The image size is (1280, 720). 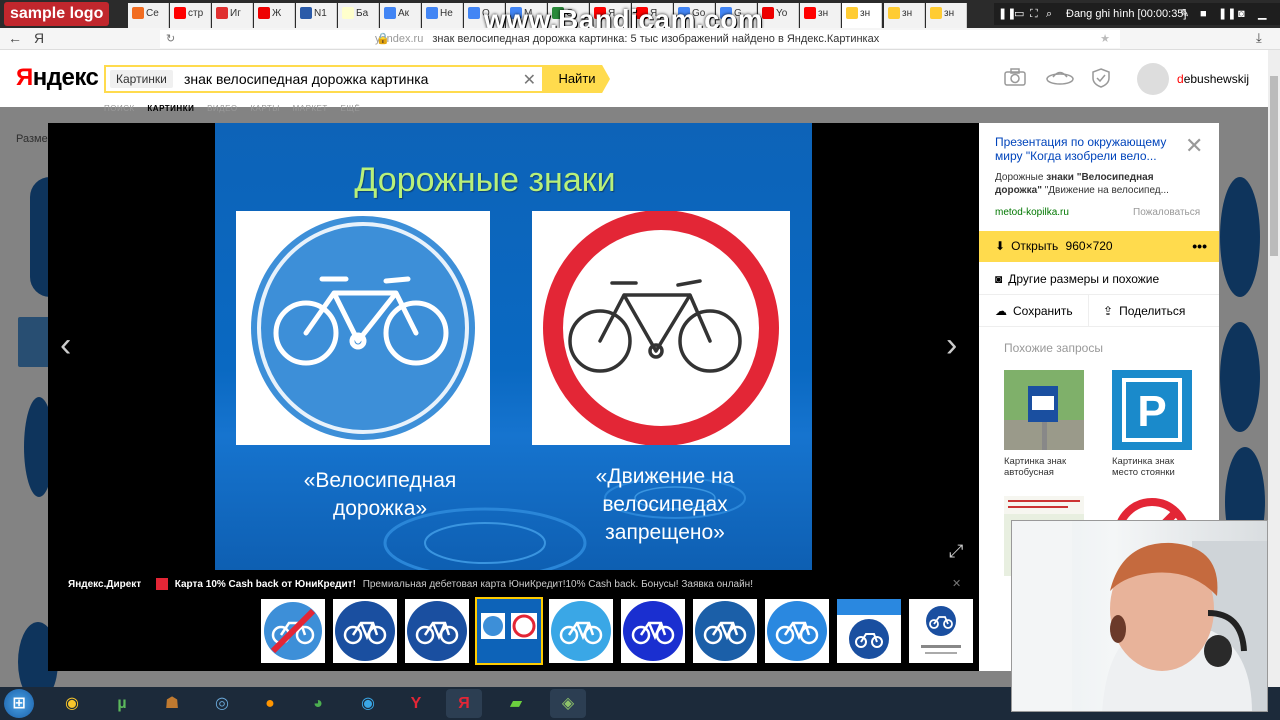 I want to click on ad-close-icon: ✕, so click(x=956, y=583).